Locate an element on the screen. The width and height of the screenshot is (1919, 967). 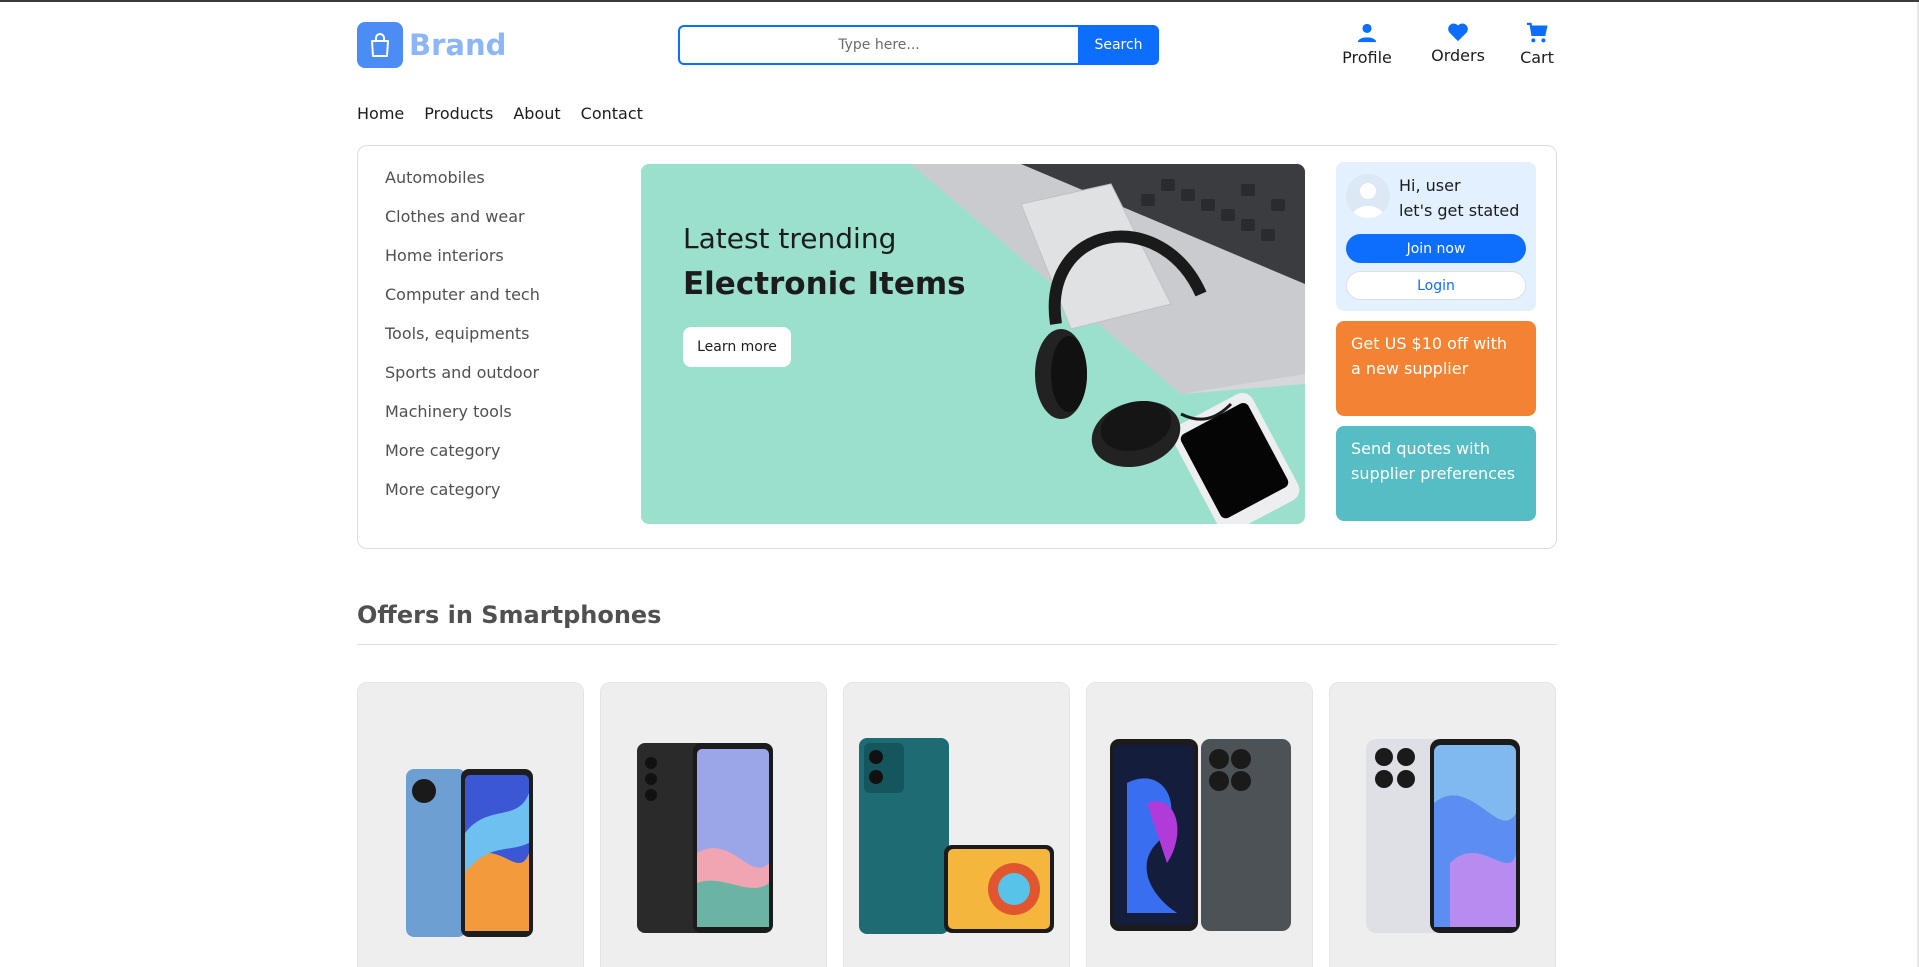
user-greeting: Hi, user is located at coordinates (1430, 185).